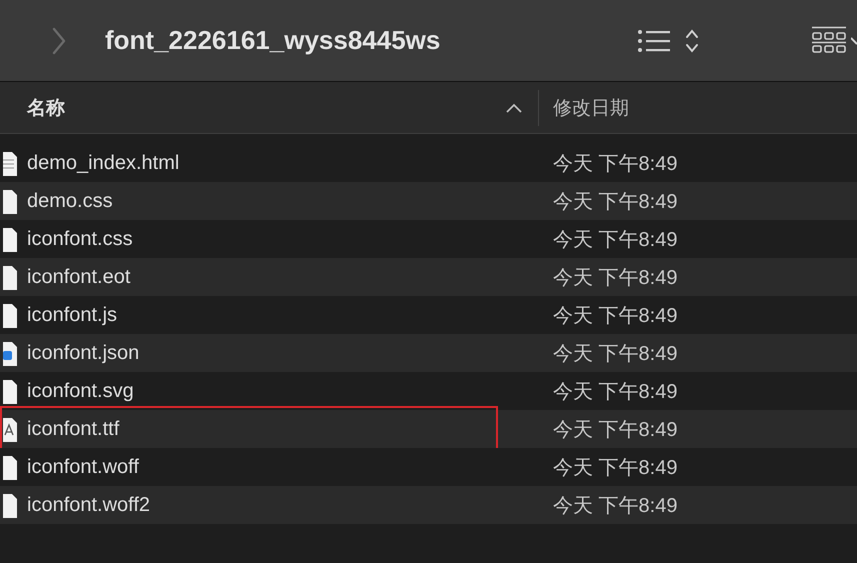  I want to click on window-title: font_2226161_wyss8445ws, so click(272, 40).